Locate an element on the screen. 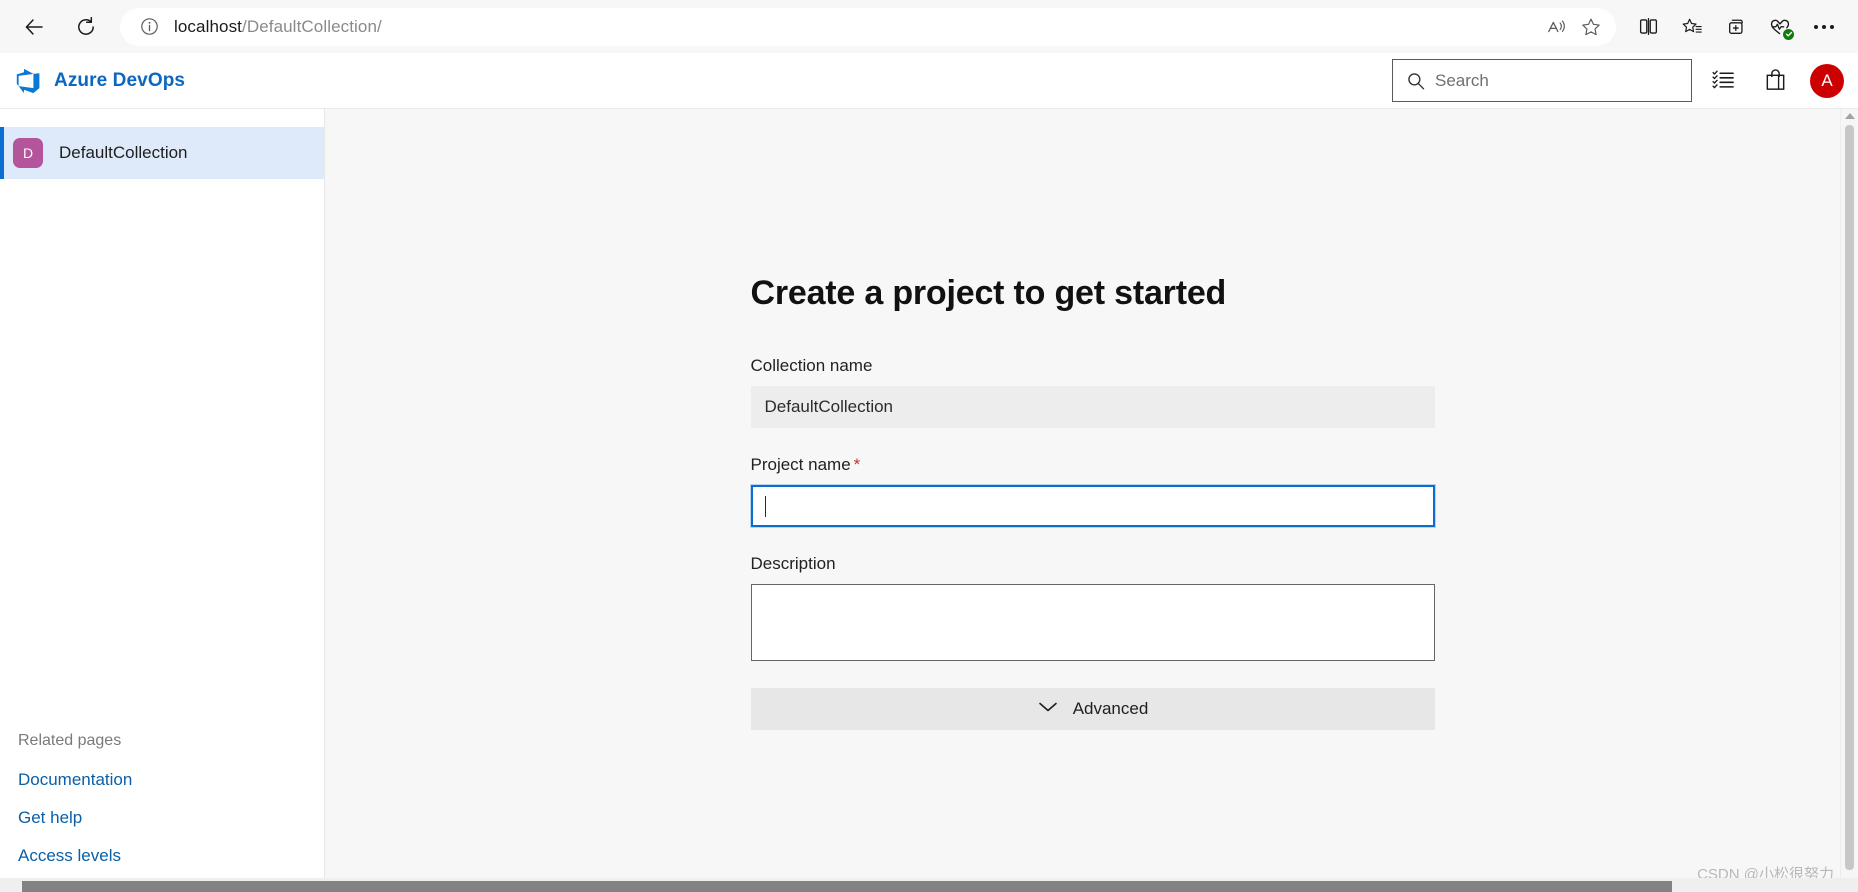  back-arrow-icon is located at coordinates (34, 26).